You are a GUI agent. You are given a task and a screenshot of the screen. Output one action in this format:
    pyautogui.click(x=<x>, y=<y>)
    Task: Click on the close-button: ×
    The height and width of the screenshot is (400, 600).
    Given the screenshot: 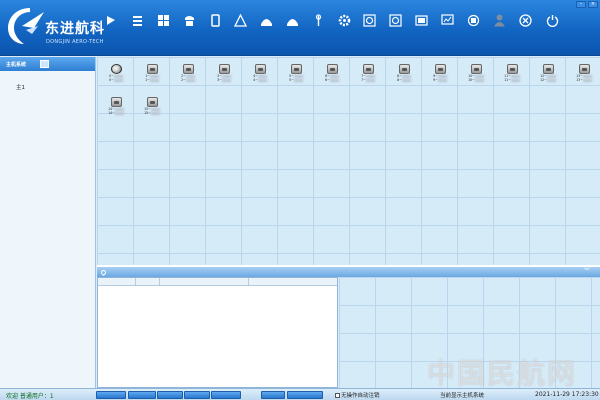 What is the action you would take?
    pyautogui.click(x=593, y=4)
    